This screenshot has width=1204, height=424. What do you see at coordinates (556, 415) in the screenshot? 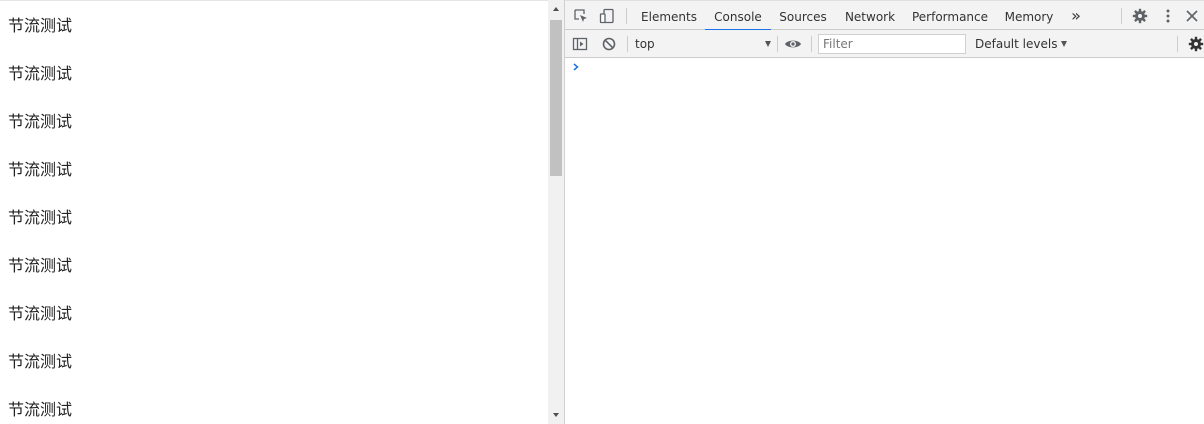
I see `scroll-down-arrow` at bounding box center [556, 415].